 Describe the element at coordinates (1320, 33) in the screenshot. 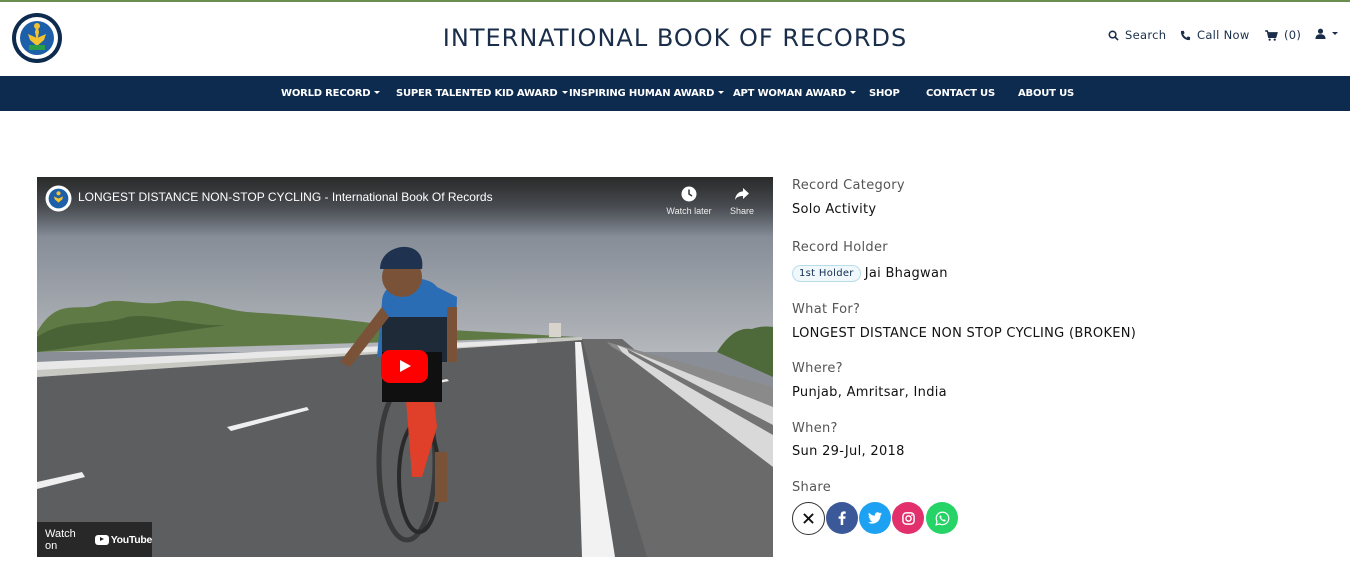

I see `user-icon` at that location.